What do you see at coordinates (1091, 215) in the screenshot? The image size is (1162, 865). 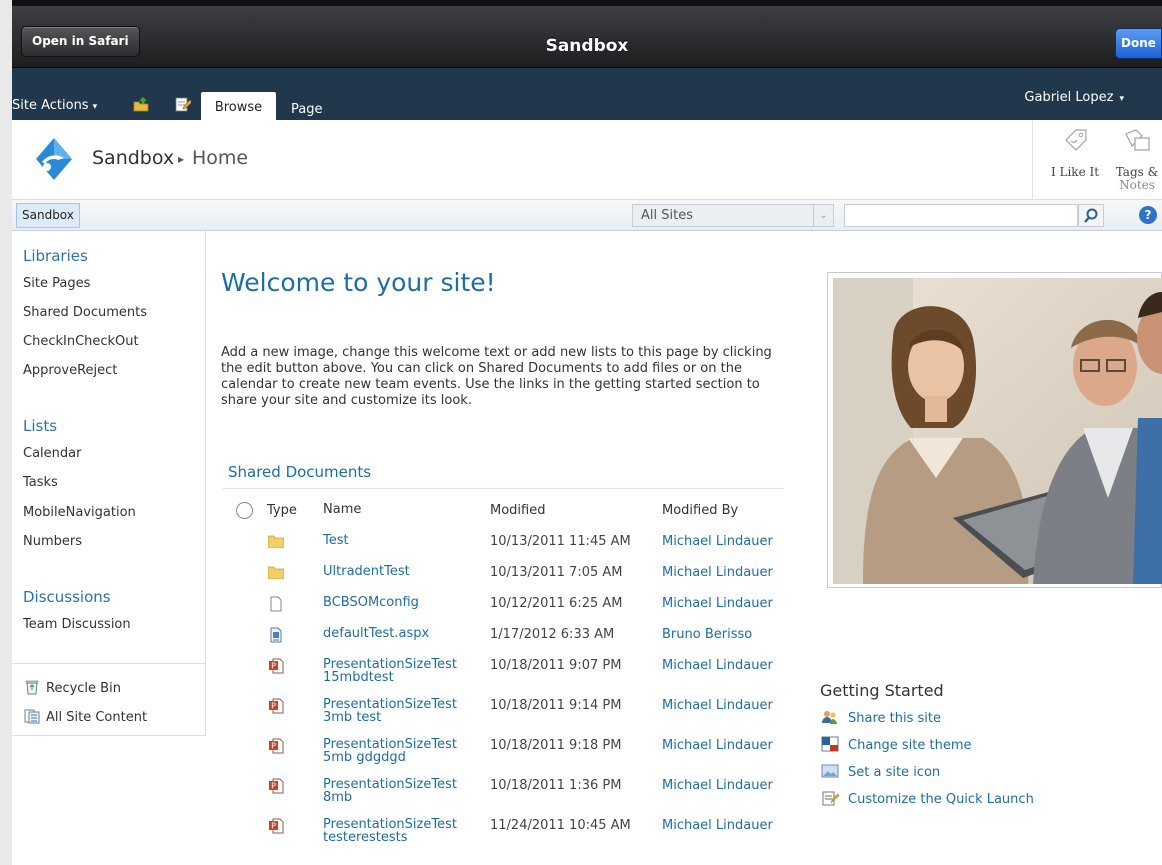 I see `search-button` at bounding box center [1091, 215].